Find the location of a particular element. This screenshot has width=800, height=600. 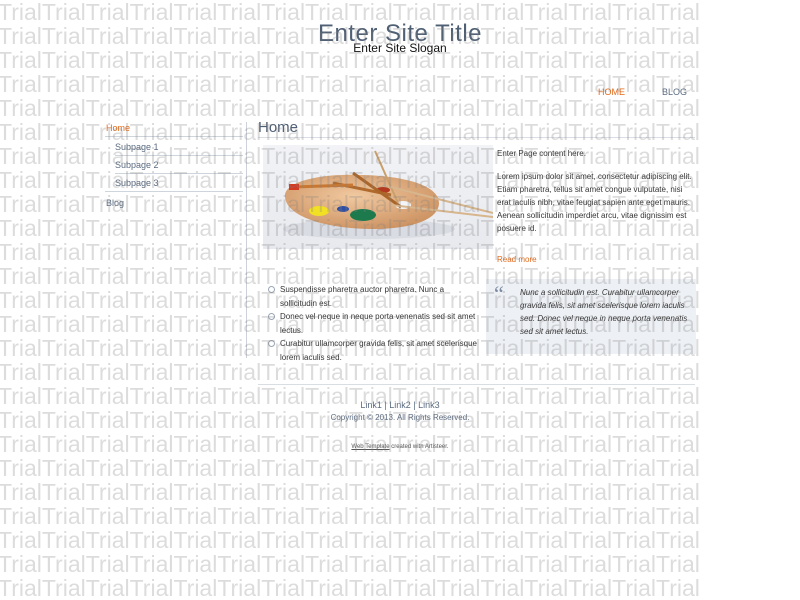

web-template-link: Web Template is located at coordinates (370, 447).